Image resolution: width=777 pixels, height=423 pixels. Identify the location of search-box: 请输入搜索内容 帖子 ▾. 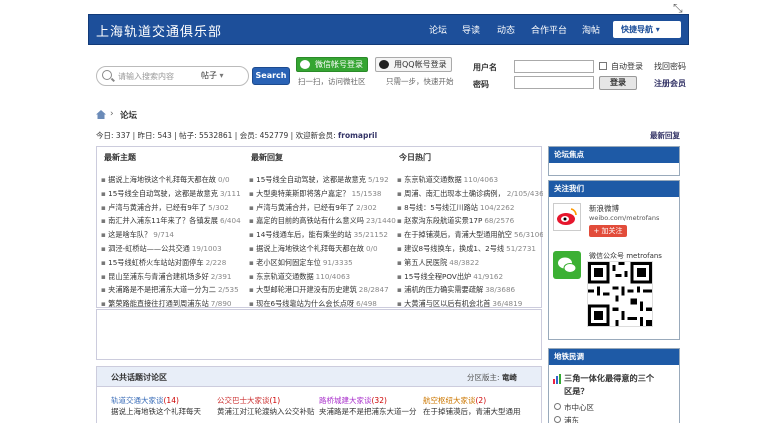
(172, 76).